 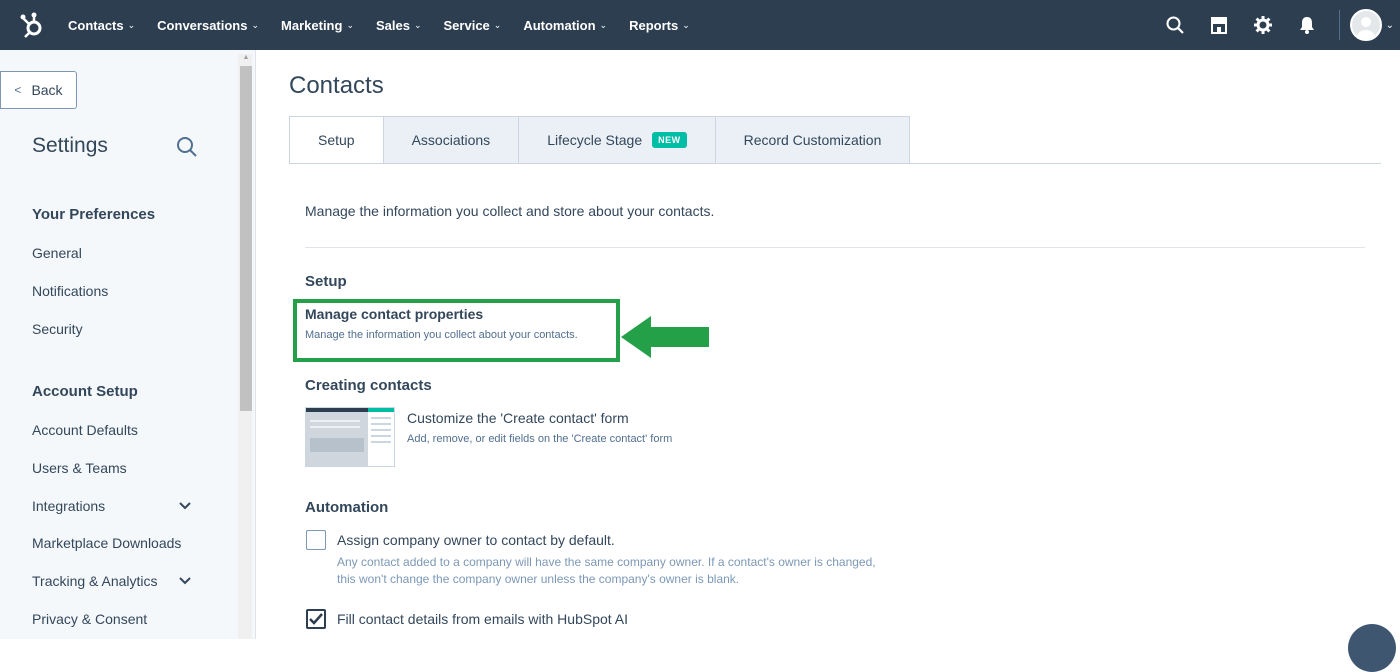 What do you see at coordinates (473, 25) in the screenshot?
I see `nav-service: Service ⌄` at bounding box center [473, 25].